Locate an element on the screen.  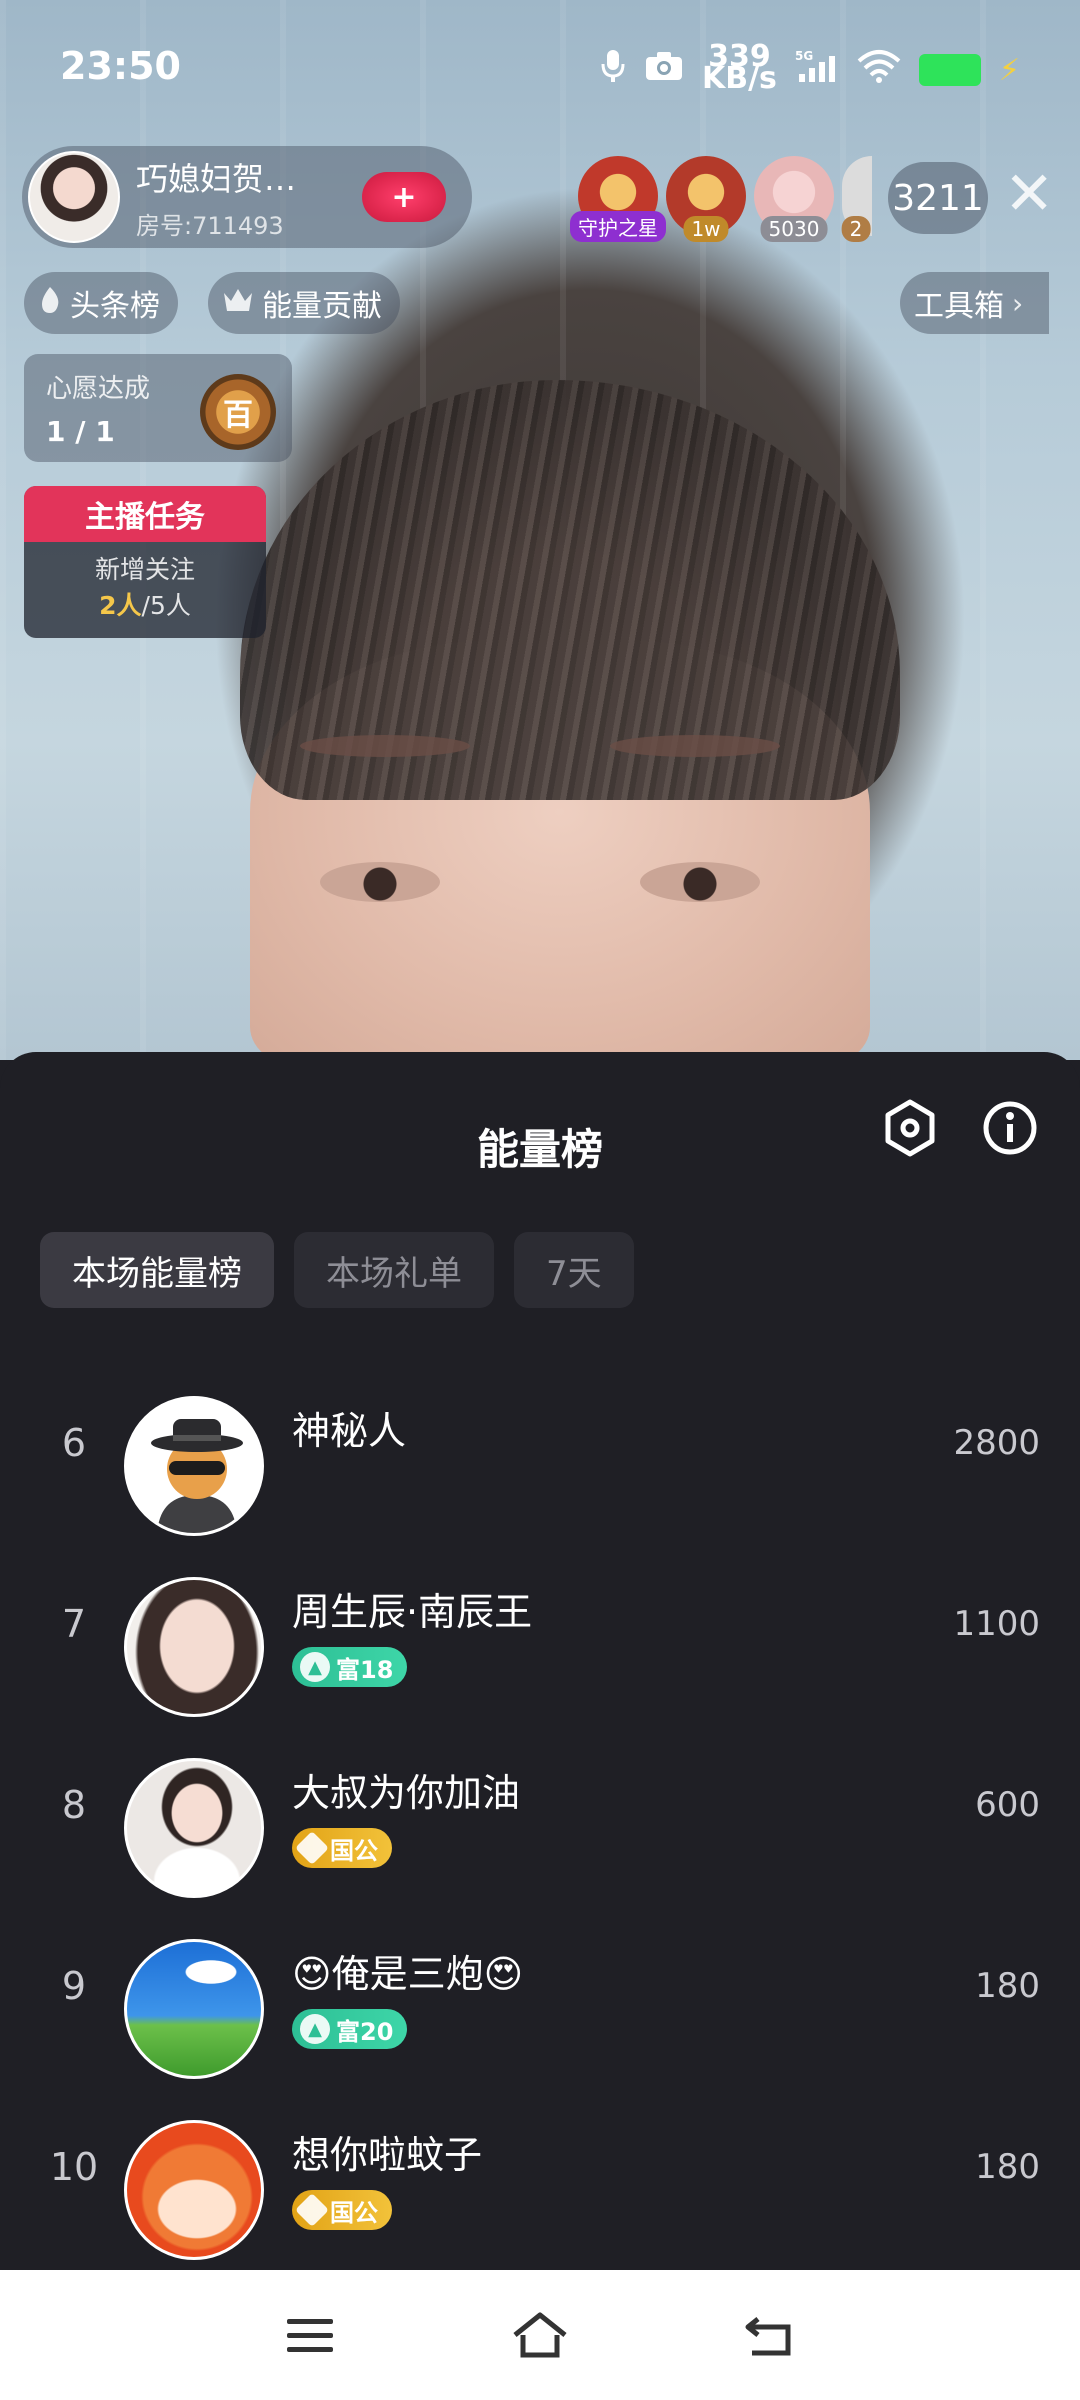
toolbox-button: 工具箱 › is located at coordinates (975, 303).